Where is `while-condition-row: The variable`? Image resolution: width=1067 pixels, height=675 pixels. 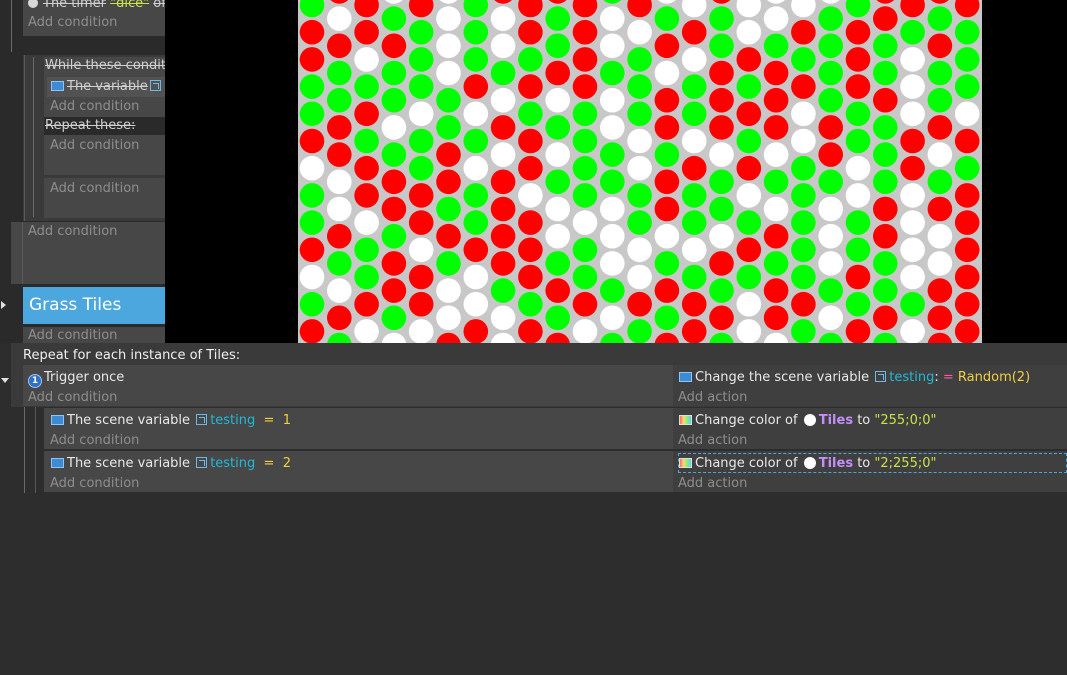 while-condition-row: The variable is located at coordinates (106, 87).